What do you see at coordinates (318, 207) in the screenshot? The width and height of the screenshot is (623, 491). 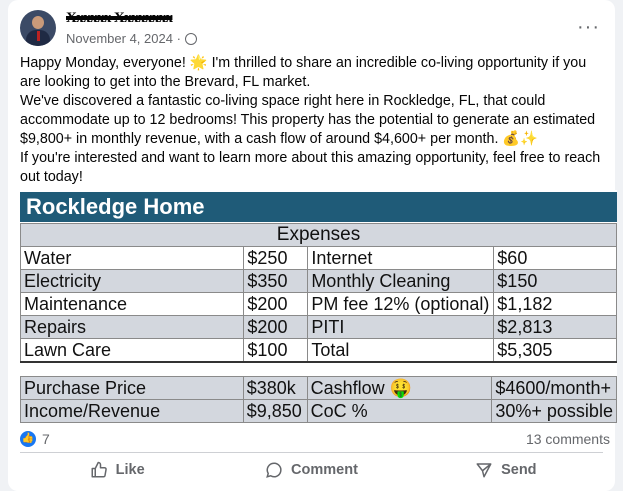 I see `table-banner: Rockledge Home` at bounding box center [318, 207].